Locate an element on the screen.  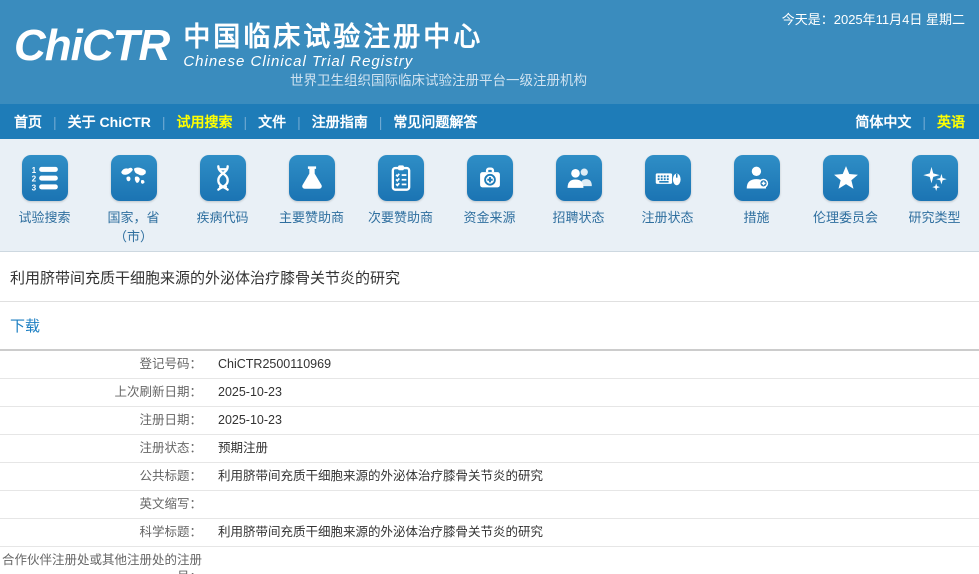
row-label: 注册状态： is located at coordinates (170, 448).